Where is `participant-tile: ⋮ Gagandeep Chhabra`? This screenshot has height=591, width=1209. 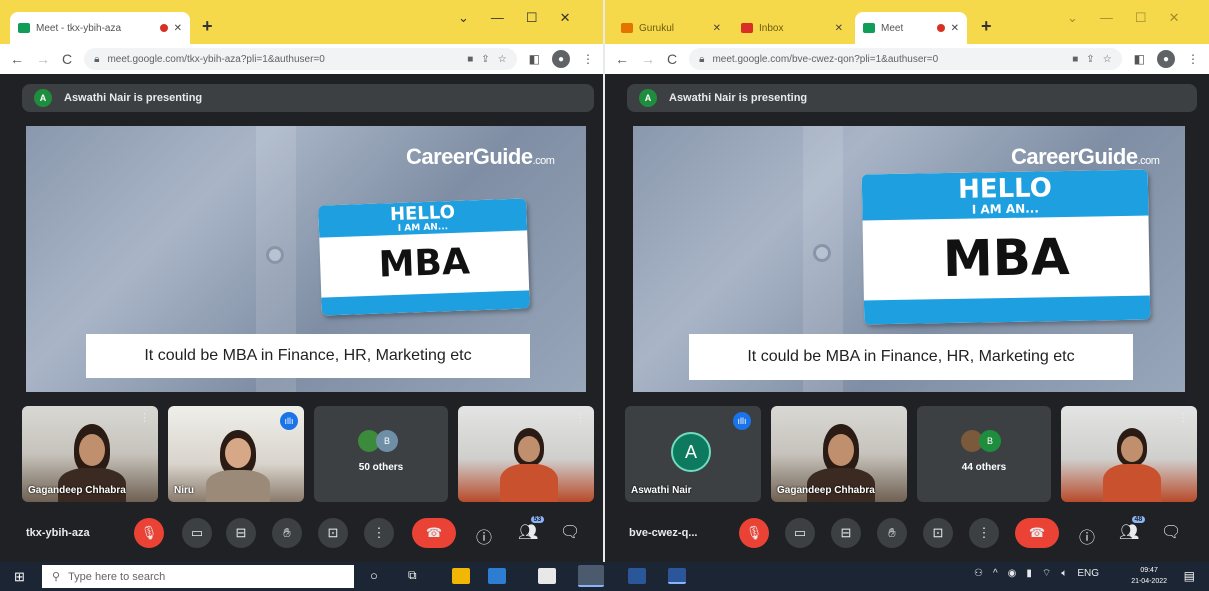
participant-tile: ⋮ Gagandeep Chhabra is located at coordinates (90, 454).